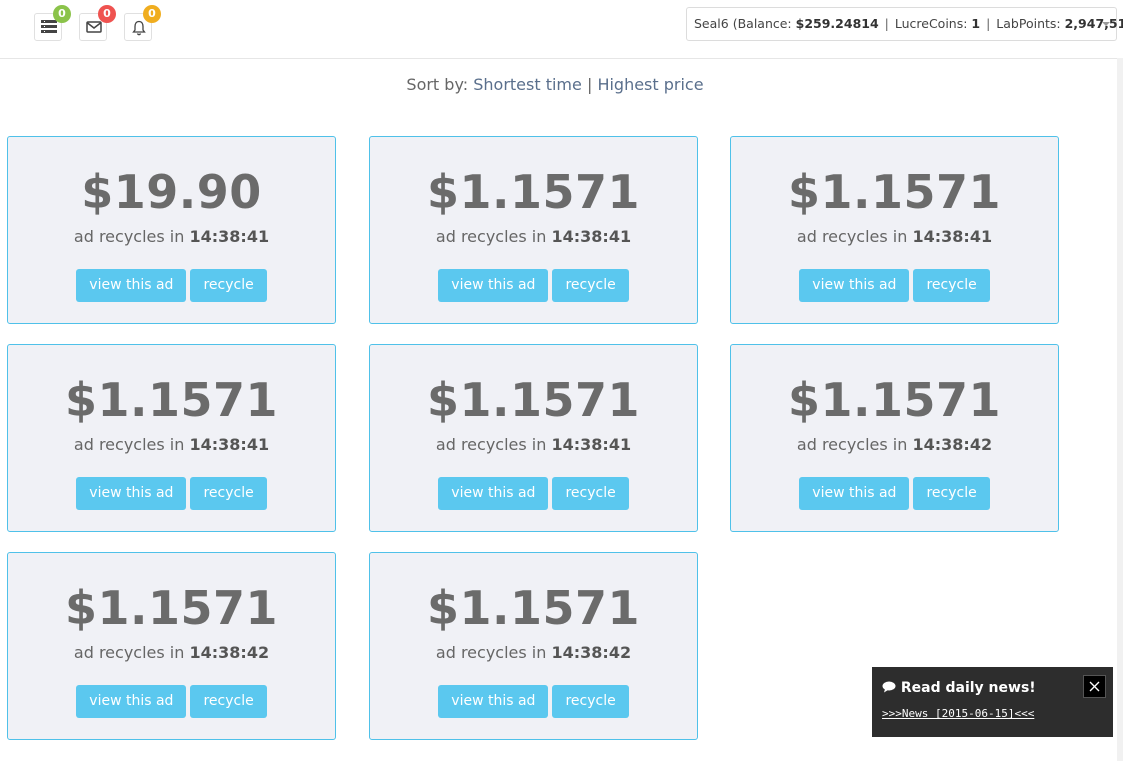 This screenshot has width=1123, height=761. What do you see at coordinates (527, 84) in the screenshot?
I see `sort-shortest-time-link: Shortest time` at bounding box center [527, 84].